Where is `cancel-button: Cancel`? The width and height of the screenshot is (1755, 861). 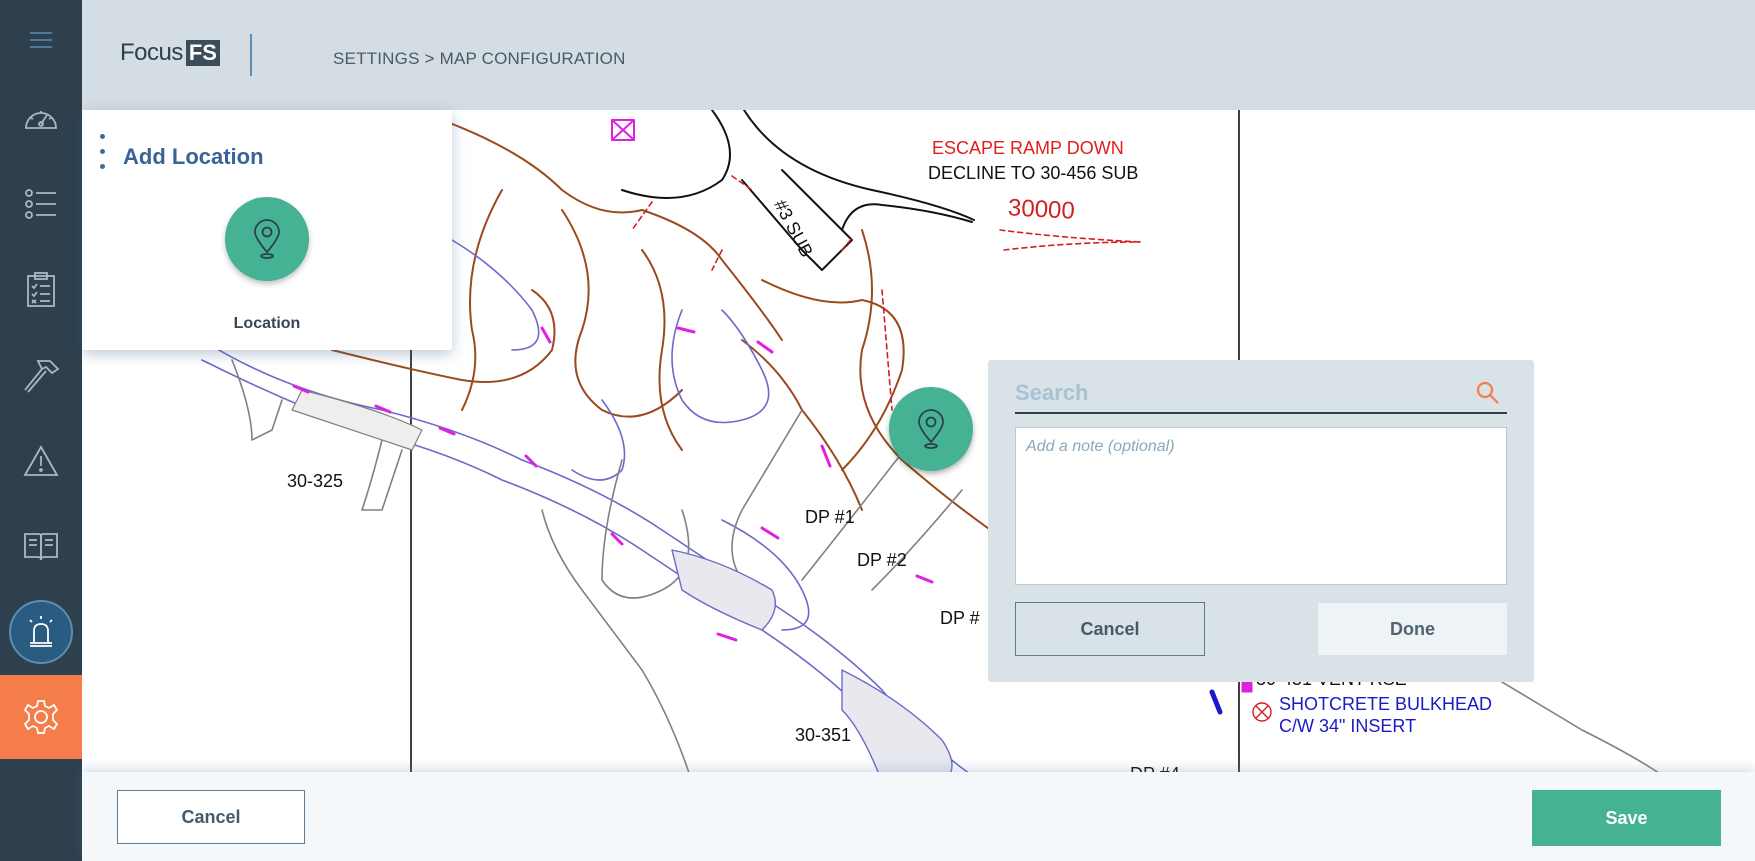 cancel-button: Cancel is located at coordinates (211, 817).